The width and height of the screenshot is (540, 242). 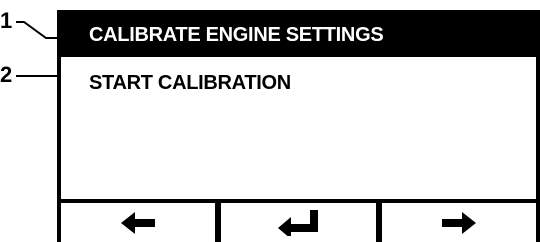 I want to click on arrow-left-icon, so click(x=138, y=222).